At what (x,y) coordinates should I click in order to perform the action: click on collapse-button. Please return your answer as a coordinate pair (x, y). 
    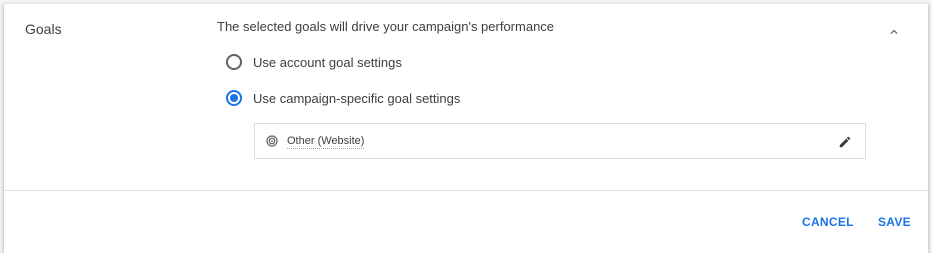
    Looking at the image, I should click on (894, 32).